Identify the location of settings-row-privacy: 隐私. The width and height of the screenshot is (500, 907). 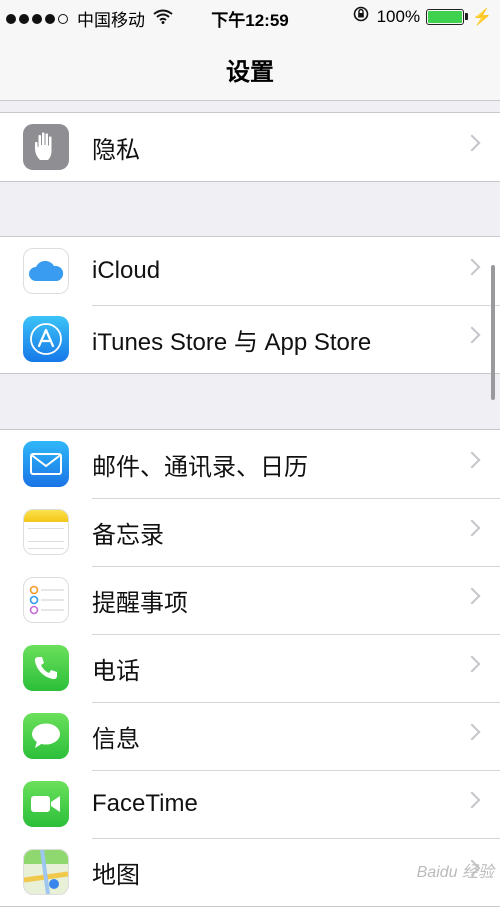
(250, 147).